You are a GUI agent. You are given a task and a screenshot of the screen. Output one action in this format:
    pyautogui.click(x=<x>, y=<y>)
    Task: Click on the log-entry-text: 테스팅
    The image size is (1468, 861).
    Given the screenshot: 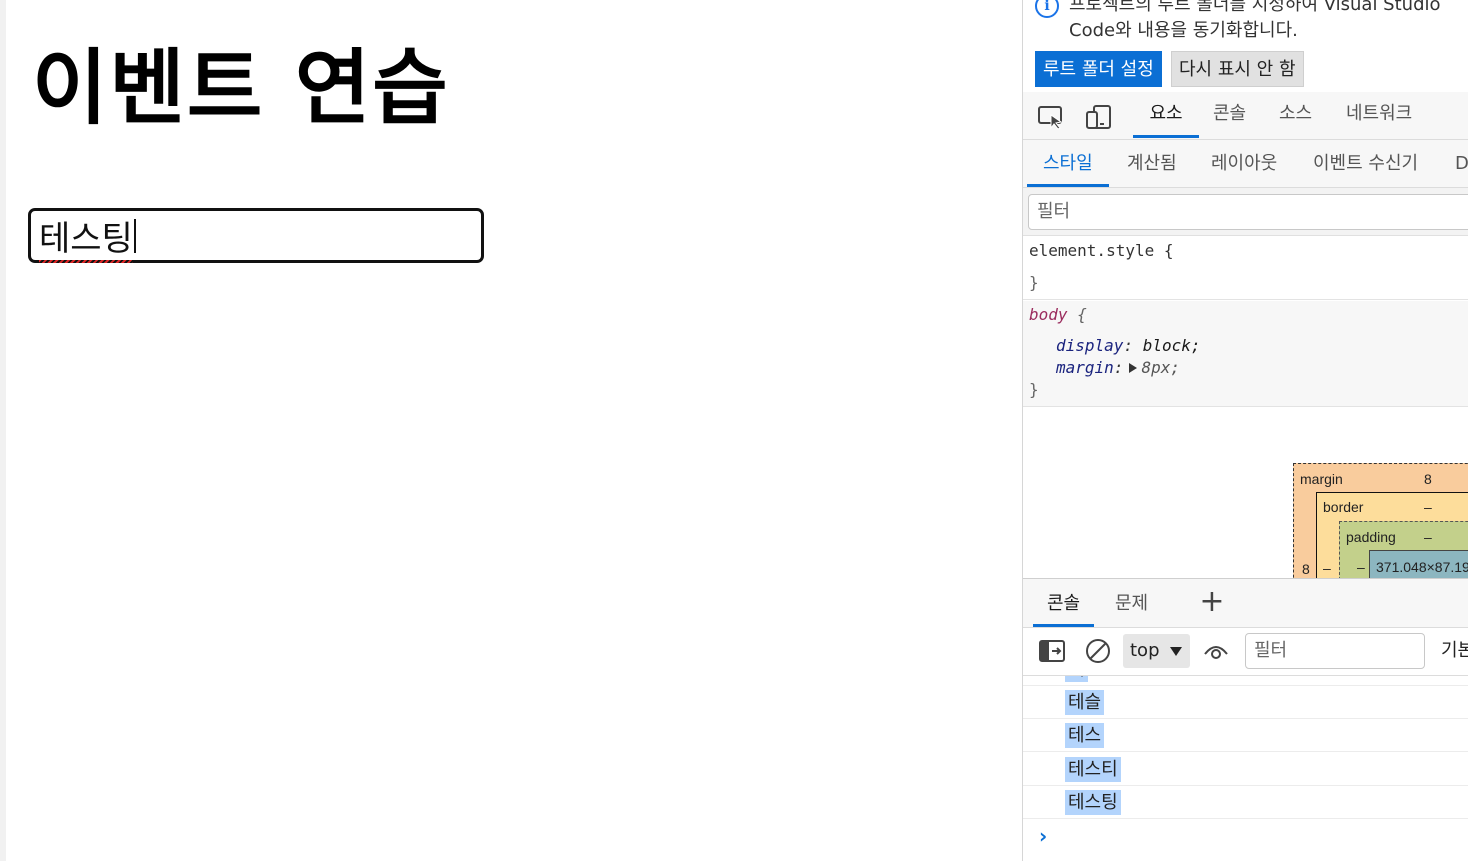 What is the action you would take?
    pyautogui.click(x=1093, y=802)
    